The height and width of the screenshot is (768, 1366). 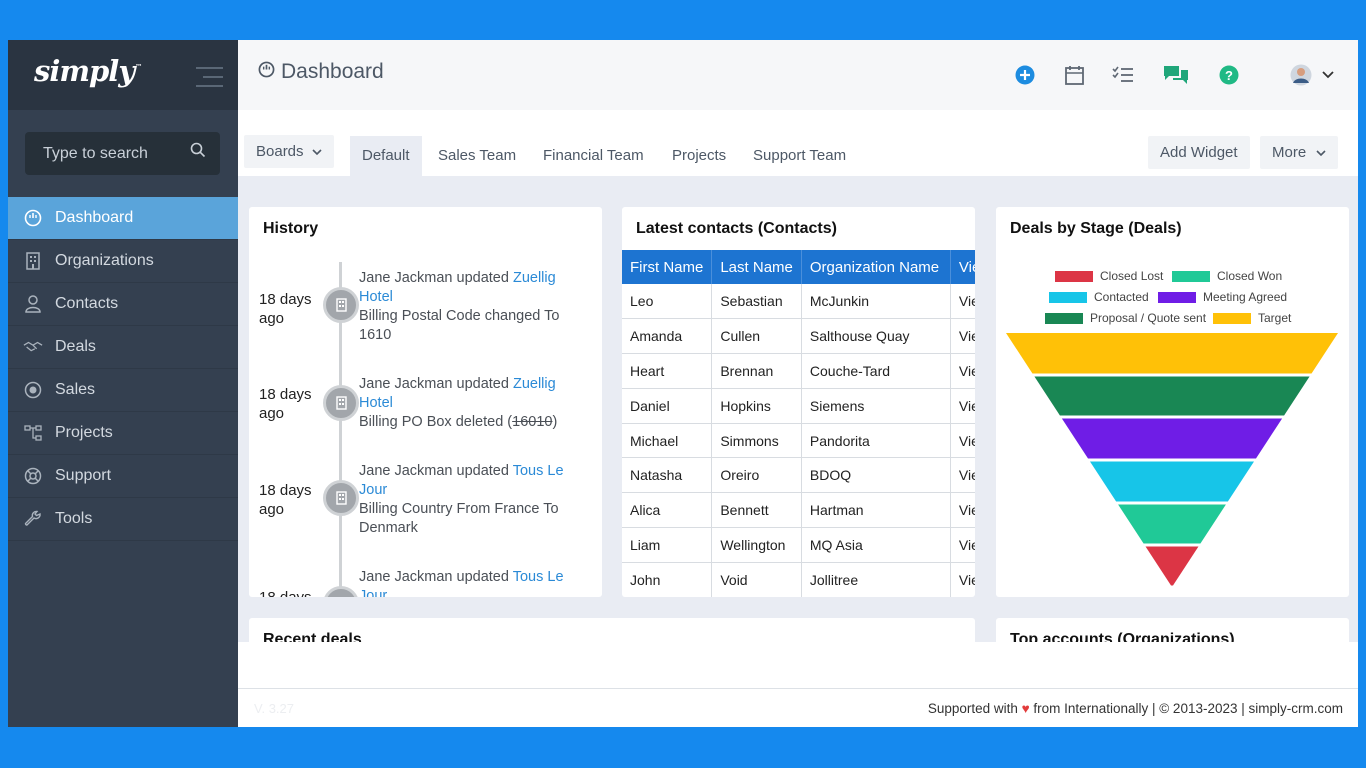 What do you see at coordinates (274, 708) in the screenshot?
I see `version-label: V. 3.27` at bounding box center [274, 708].